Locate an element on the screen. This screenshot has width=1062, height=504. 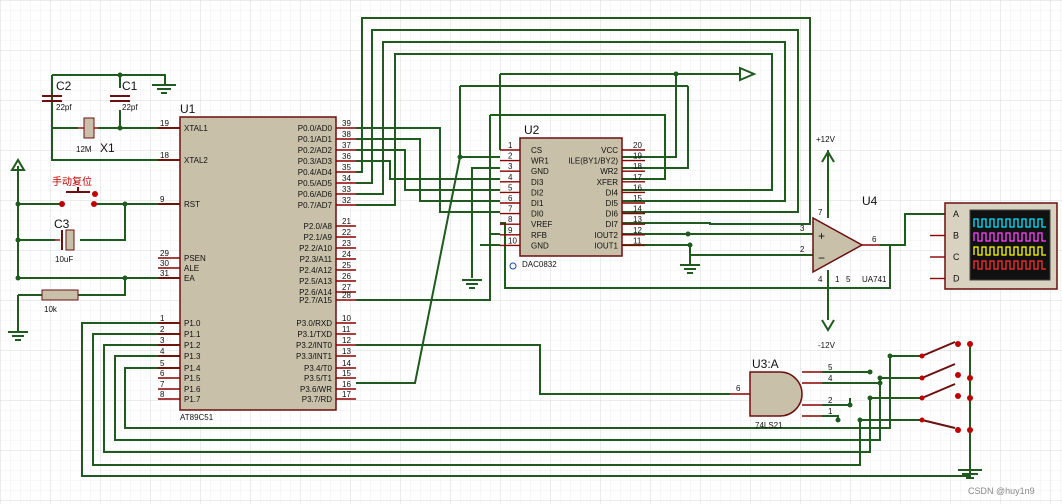
c2-ref: C2 is located at coordinates (64, 86).